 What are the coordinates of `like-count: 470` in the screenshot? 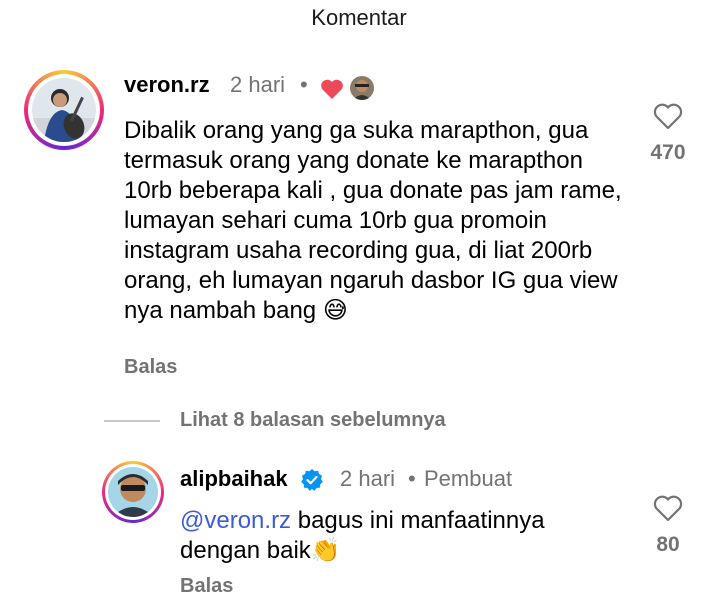 It's located at (668, 152).